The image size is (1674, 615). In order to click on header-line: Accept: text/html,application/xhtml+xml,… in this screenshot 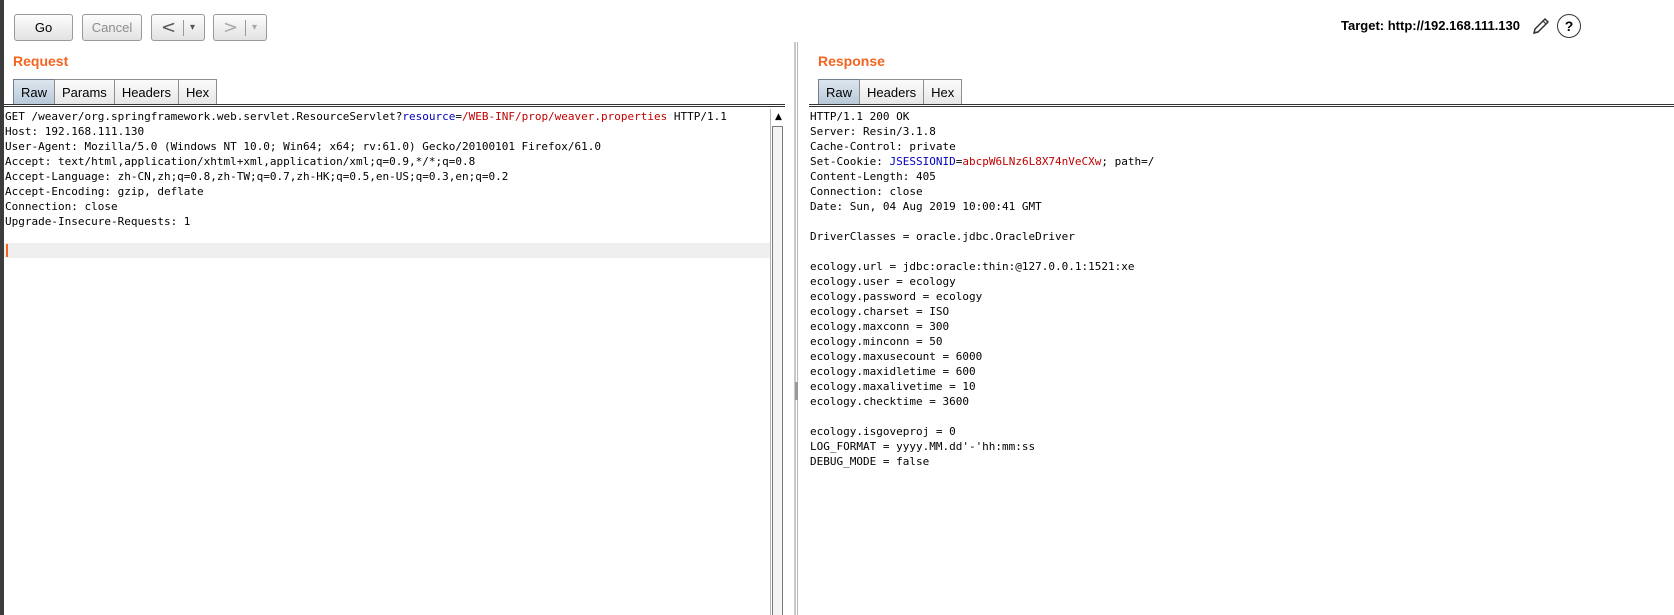, I will do `click(240, 161)`.